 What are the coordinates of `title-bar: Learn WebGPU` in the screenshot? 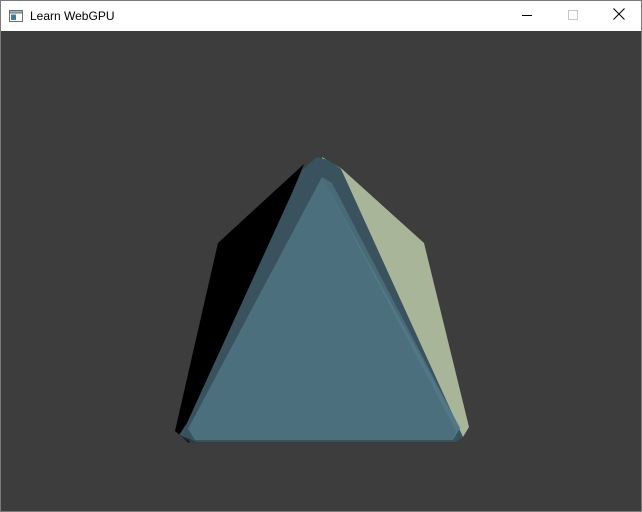 It's located at (321, 16).